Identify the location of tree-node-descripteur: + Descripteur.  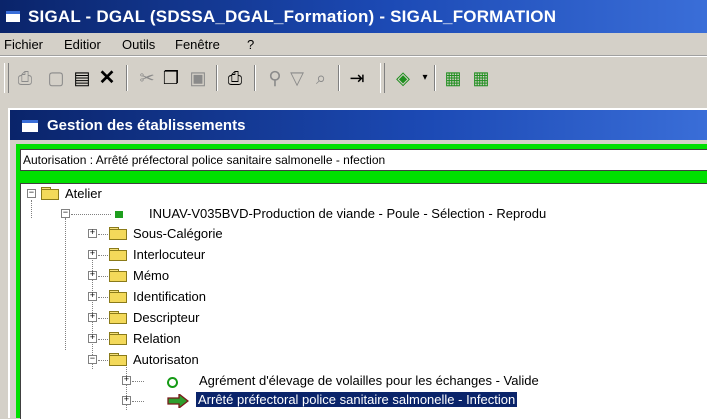
(364, 318).